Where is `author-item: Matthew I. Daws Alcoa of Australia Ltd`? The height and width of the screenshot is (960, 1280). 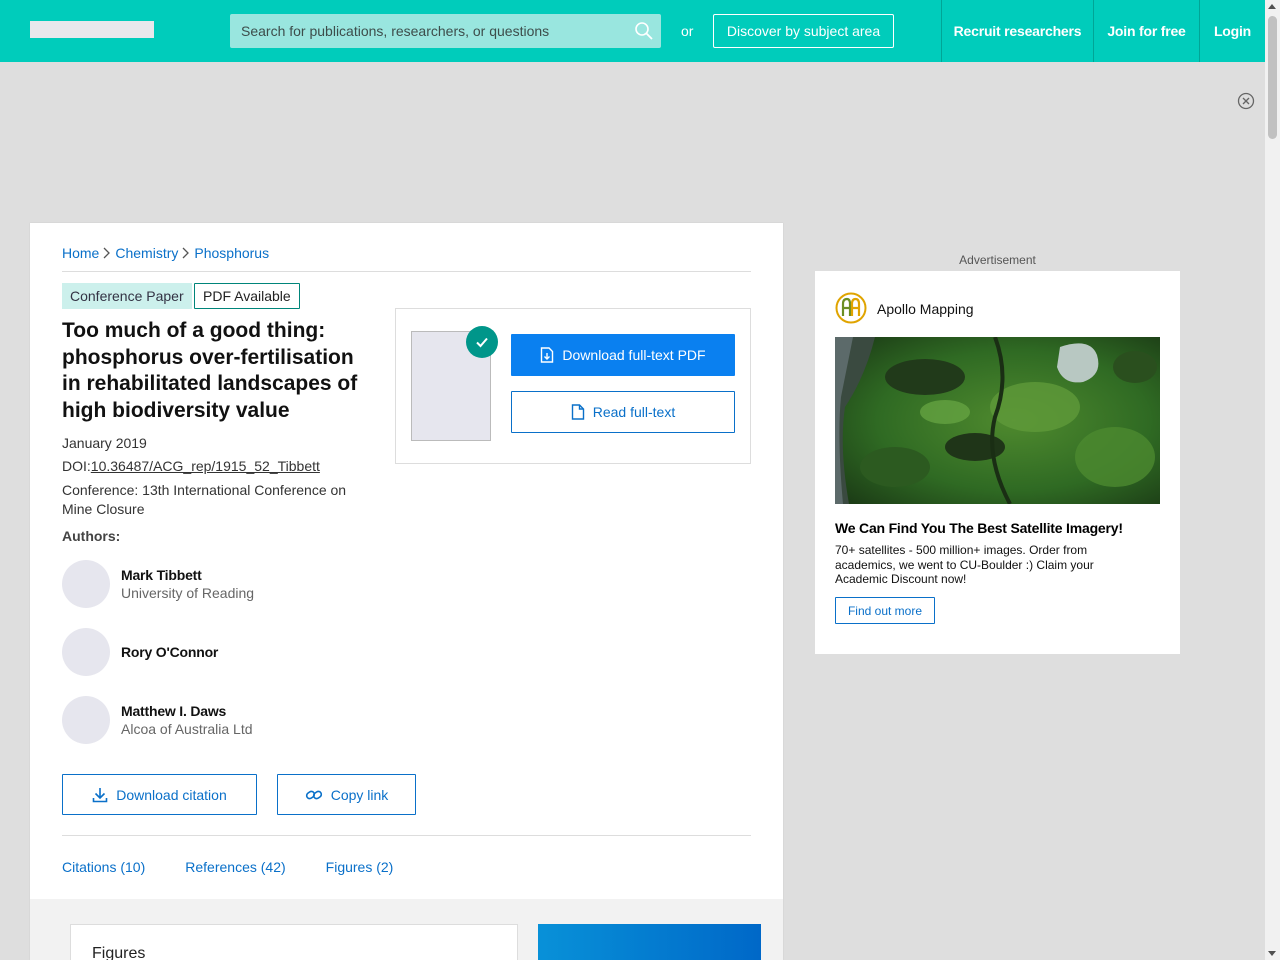
author-item: Matthew I. Daws Alcoa of Australia Ltd is located at coordinates (212, 720).